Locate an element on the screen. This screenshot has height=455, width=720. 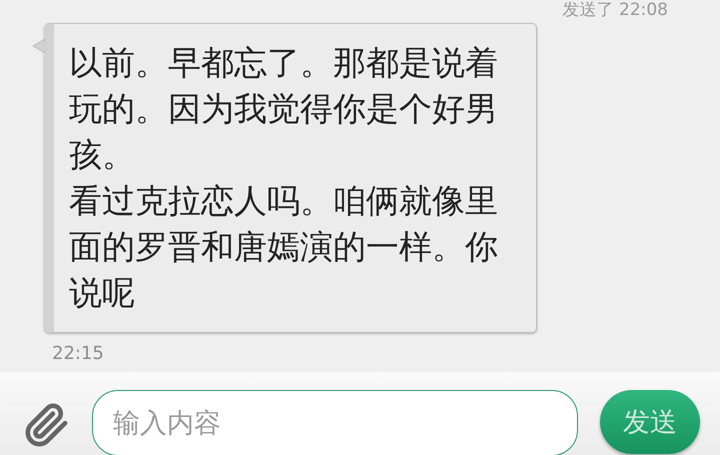
sent-status: 发送了 22:08 is located at coordinates (615, 10).